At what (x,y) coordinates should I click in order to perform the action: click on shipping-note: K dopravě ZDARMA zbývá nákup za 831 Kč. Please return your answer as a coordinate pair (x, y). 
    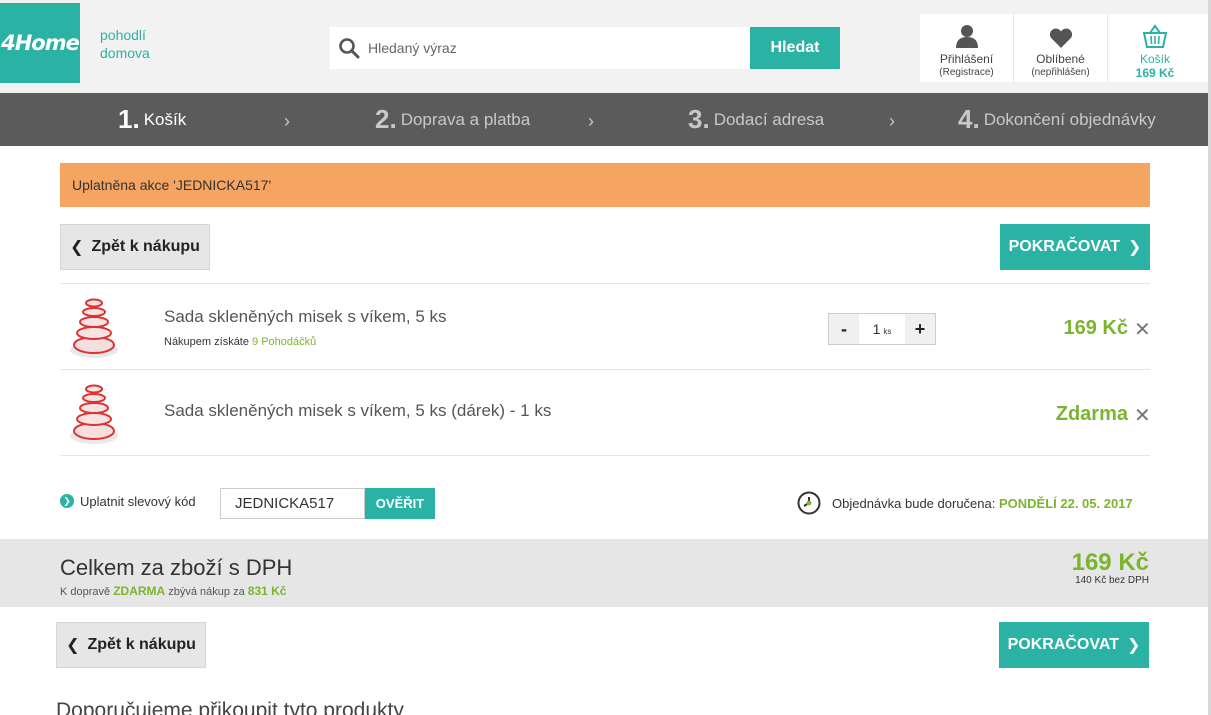
    Looking at the image, I should click on (173, 591).